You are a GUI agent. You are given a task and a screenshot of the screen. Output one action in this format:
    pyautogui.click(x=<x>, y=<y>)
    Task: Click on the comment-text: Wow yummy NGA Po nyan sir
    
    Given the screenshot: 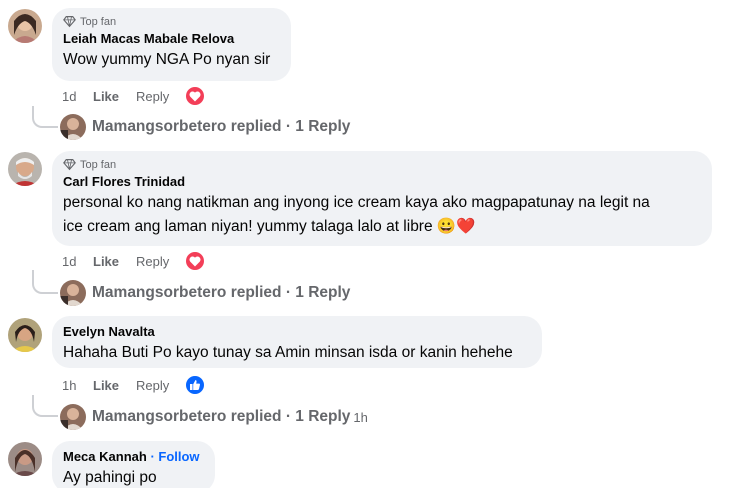 What is the action you would take?
    pyautogui.click(x=167, y=59)
    